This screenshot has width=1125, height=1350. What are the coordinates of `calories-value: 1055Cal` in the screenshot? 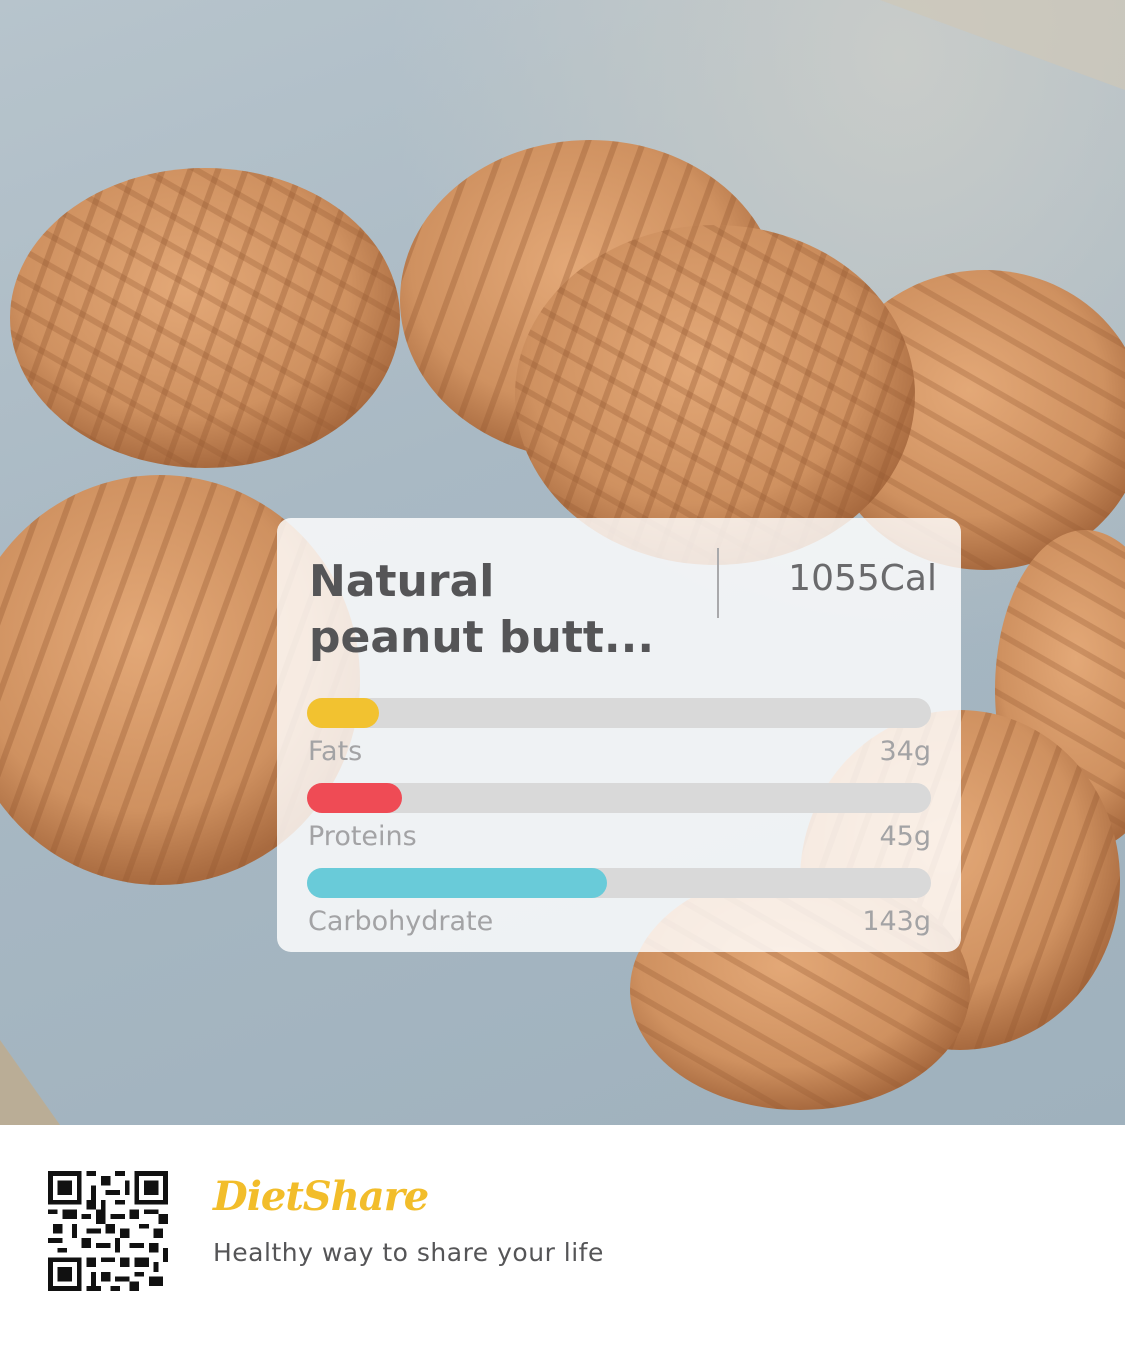 It's located at (862, 578).